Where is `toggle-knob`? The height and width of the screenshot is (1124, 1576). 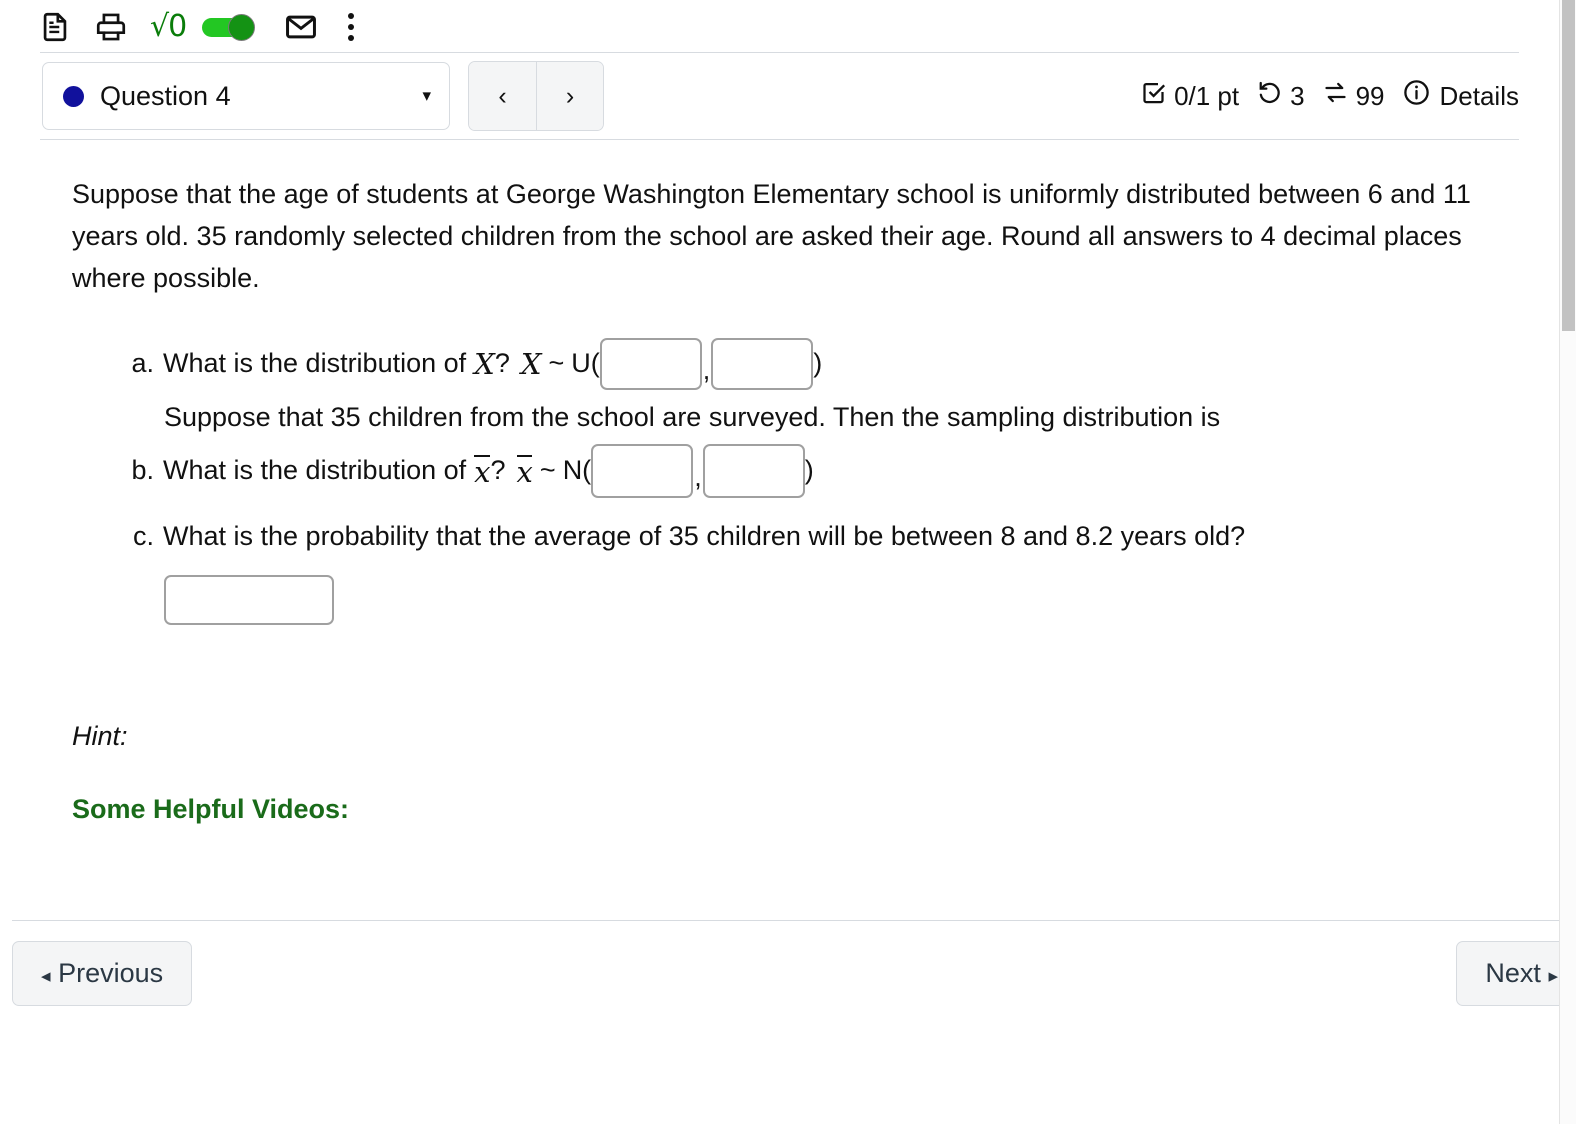
toggle-knob is located at coordinates (242, 27).